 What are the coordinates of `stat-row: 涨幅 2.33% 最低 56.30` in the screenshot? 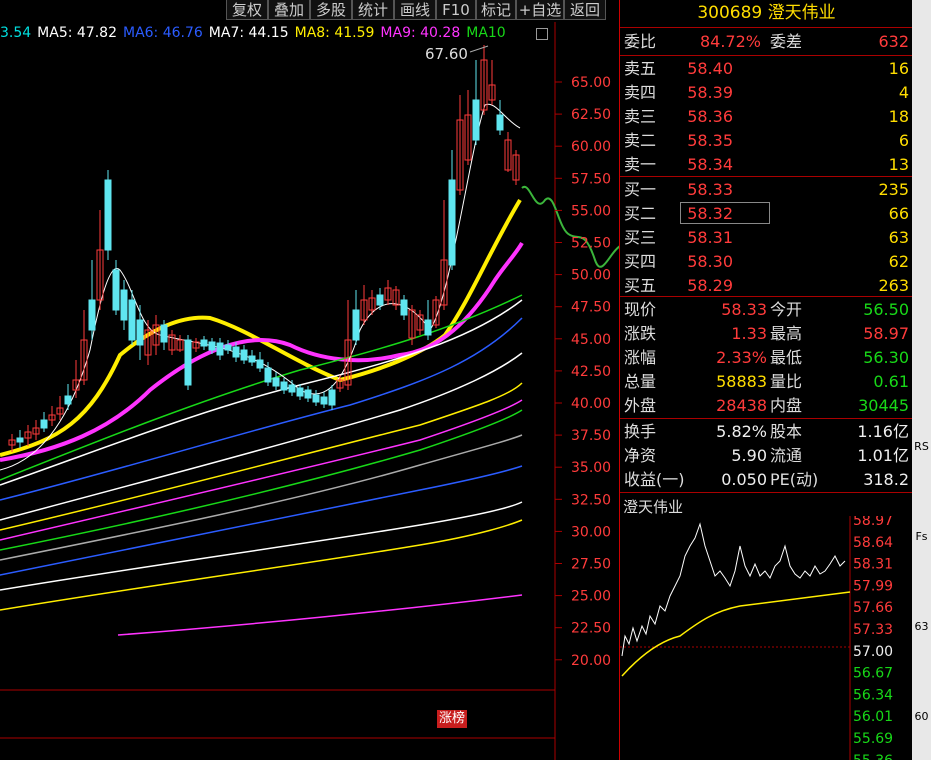 It's located at (766, 358).